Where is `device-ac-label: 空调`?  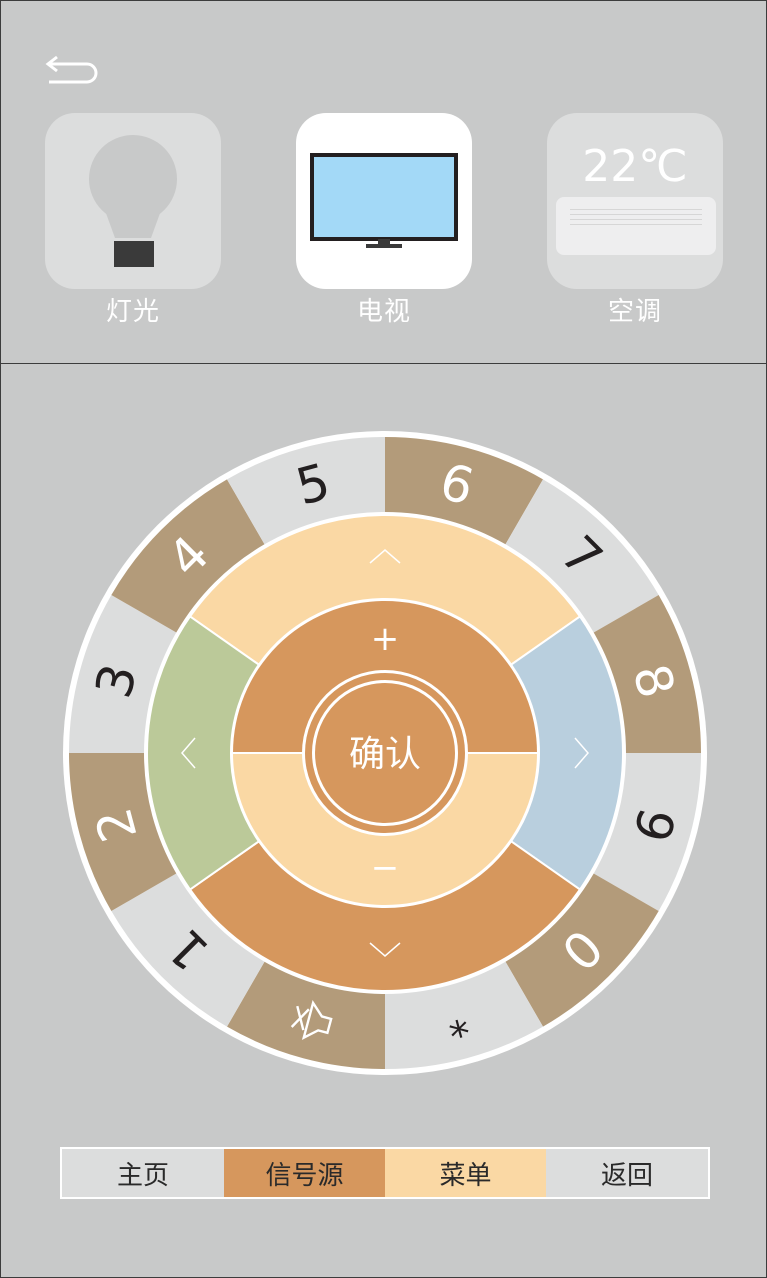
device-ac-label: 空调 is located at coordinates (634, 312).